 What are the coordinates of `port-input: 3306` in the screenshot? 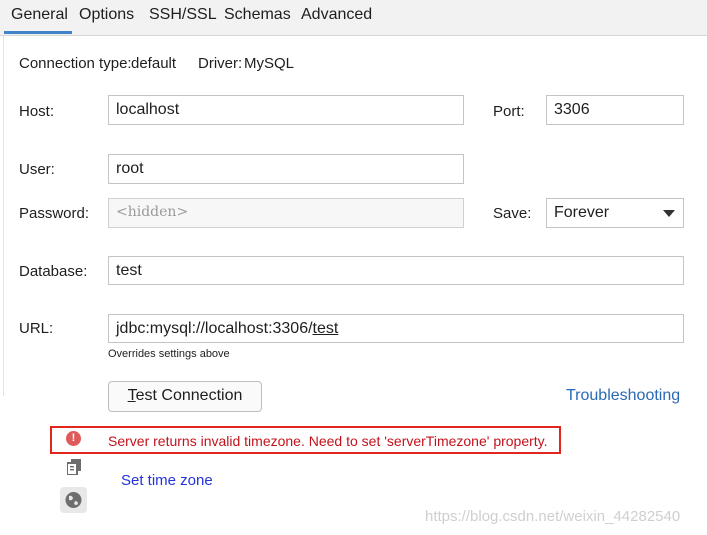 It's located at (615, 110).